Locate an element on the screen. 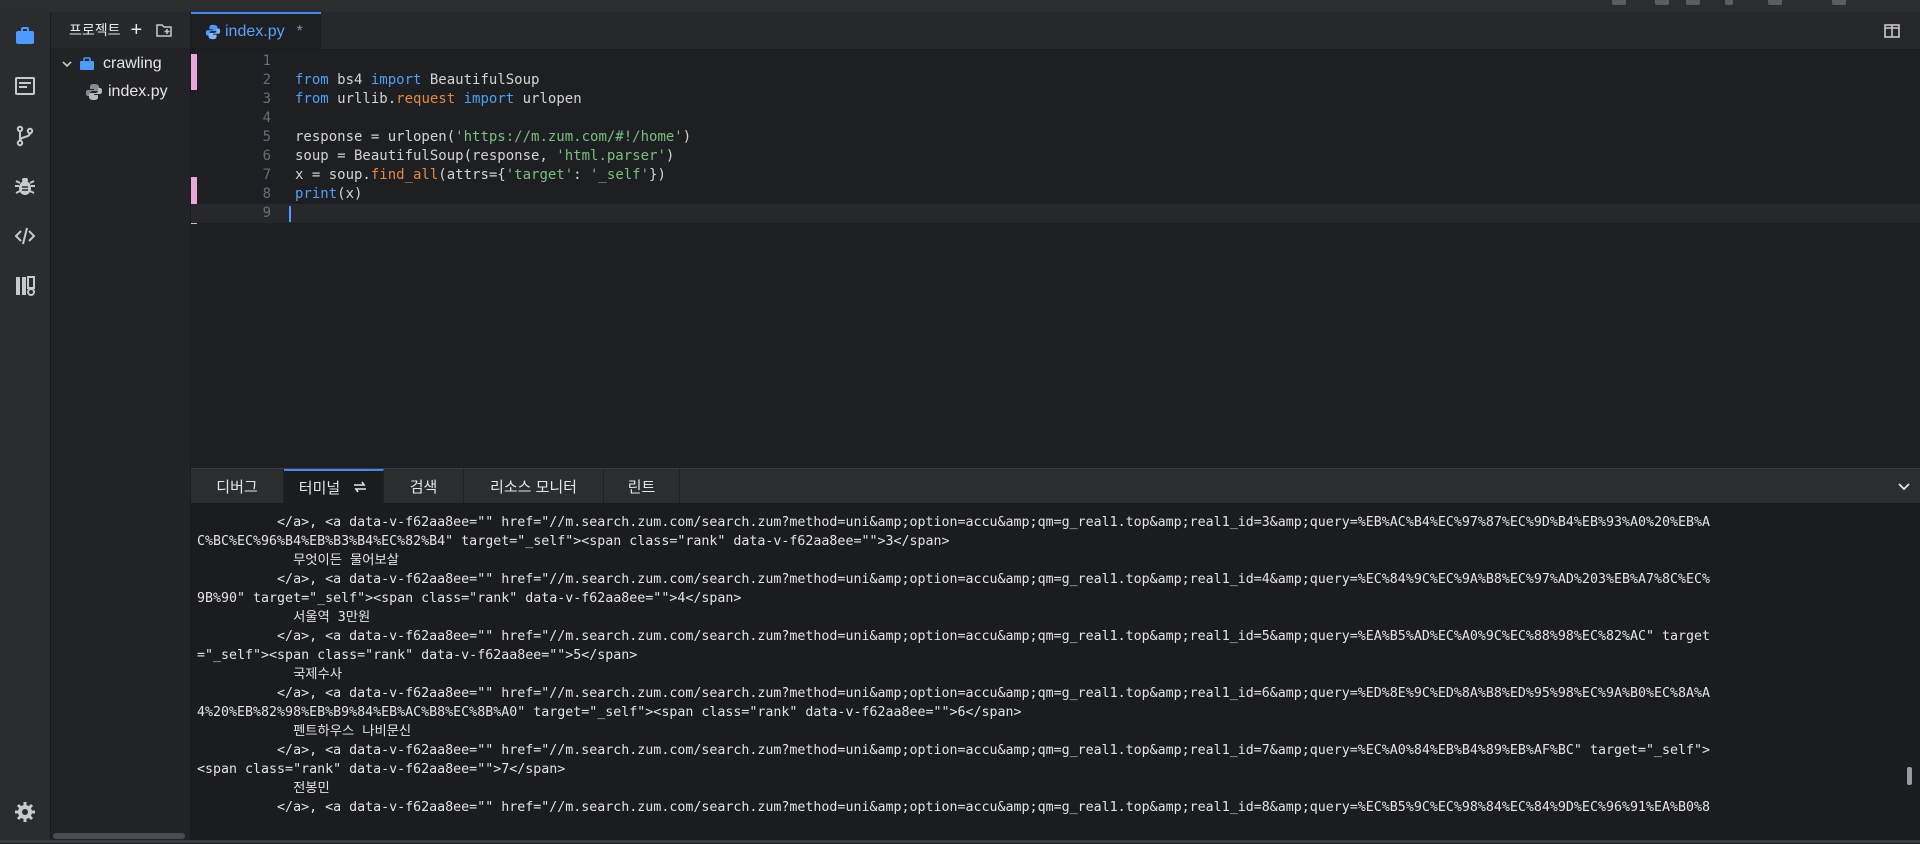  line-number: 9 is located at coordinates (266, 213).